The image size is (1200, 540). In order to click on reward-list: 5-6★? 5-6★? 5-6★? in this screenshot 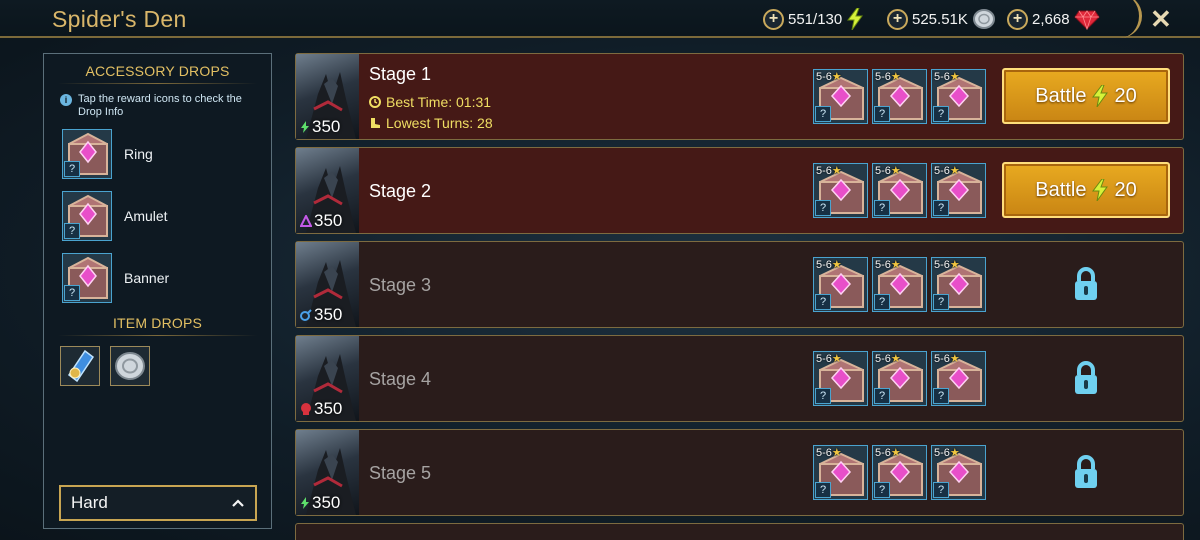, I will do `click(899, 378)`.